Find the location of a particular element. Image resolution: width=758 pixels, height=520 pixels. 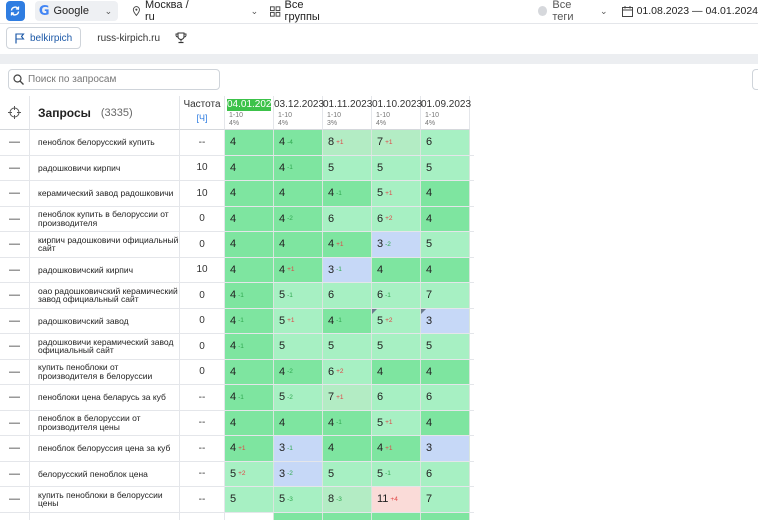

position-cell: 3 -1 is located at coordinates (298, 448).